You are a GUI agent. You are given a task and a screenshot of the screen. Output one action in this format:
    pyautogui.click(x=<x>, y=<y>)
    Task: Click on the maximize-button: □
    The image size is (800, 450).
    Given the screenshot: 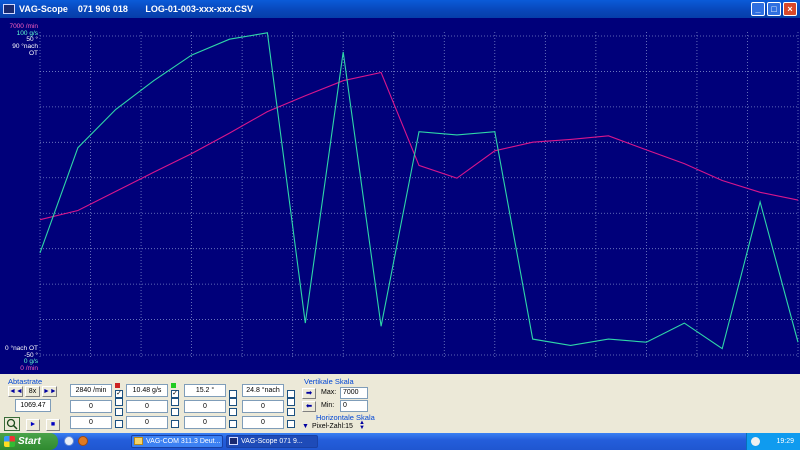 What is the action you would take?
    pyautogui.click(x=774, y=9)
    